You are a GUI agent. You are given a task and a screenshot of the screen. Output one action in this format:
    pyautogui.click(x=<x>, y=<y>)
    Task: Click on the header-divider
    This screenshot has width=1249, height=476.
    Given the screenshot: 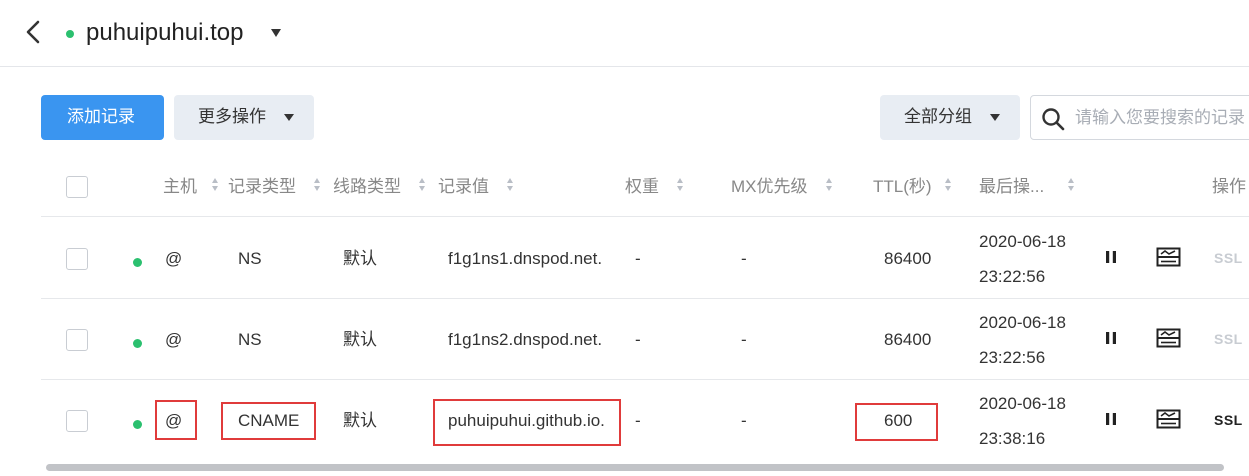 What is the action you would take?
    pyautogui.click(x=645, y=216)
    